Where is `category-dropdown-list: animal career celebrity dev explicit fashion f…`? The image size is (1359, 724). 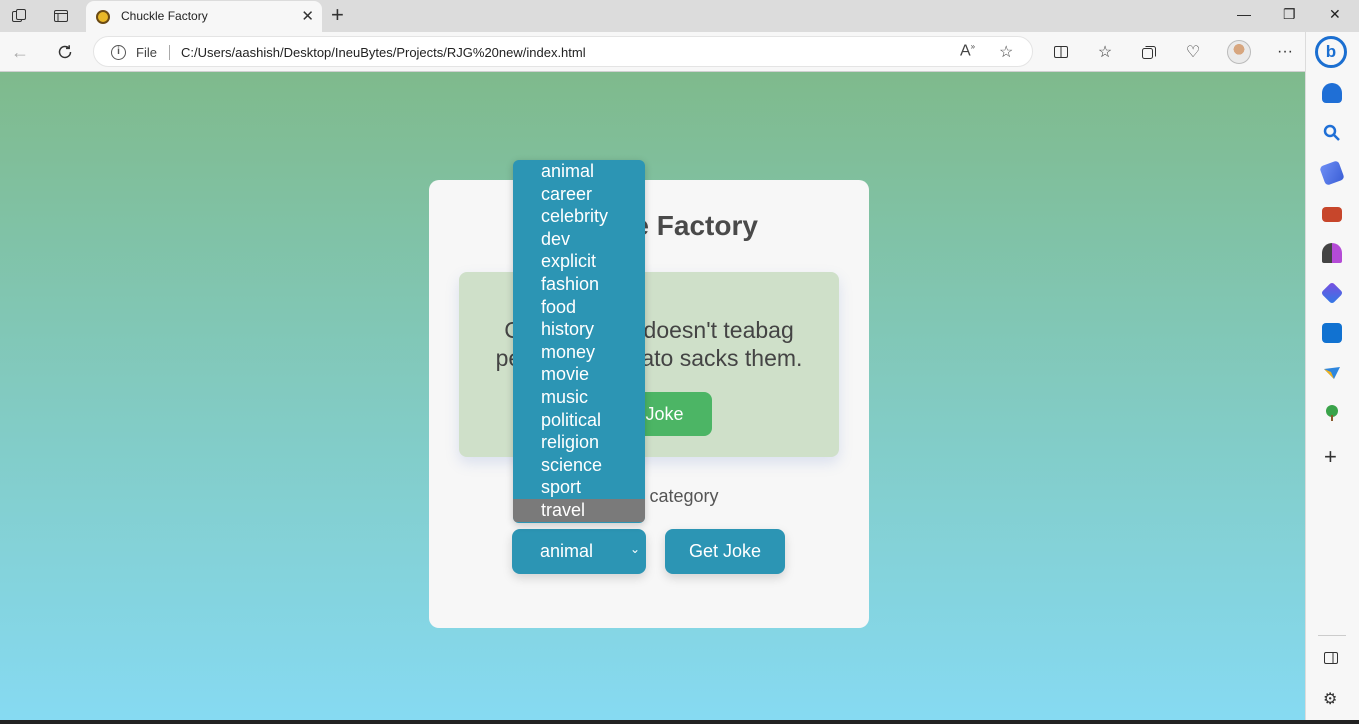
category-dropdown-list: animal career celebrity dev explicit fashion f… is located at coordinates (579, 341).